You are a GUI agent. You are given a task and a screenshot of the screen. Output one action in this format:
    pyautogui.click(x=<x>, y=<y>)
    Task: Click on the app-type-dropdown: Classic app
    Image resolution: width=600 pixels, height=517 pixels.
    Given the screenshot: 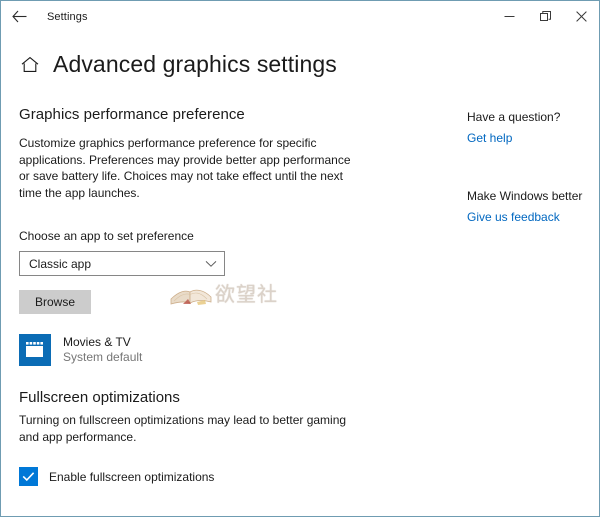 What is the action you would take?
    pyautogui.click(x=122, y=263)
    